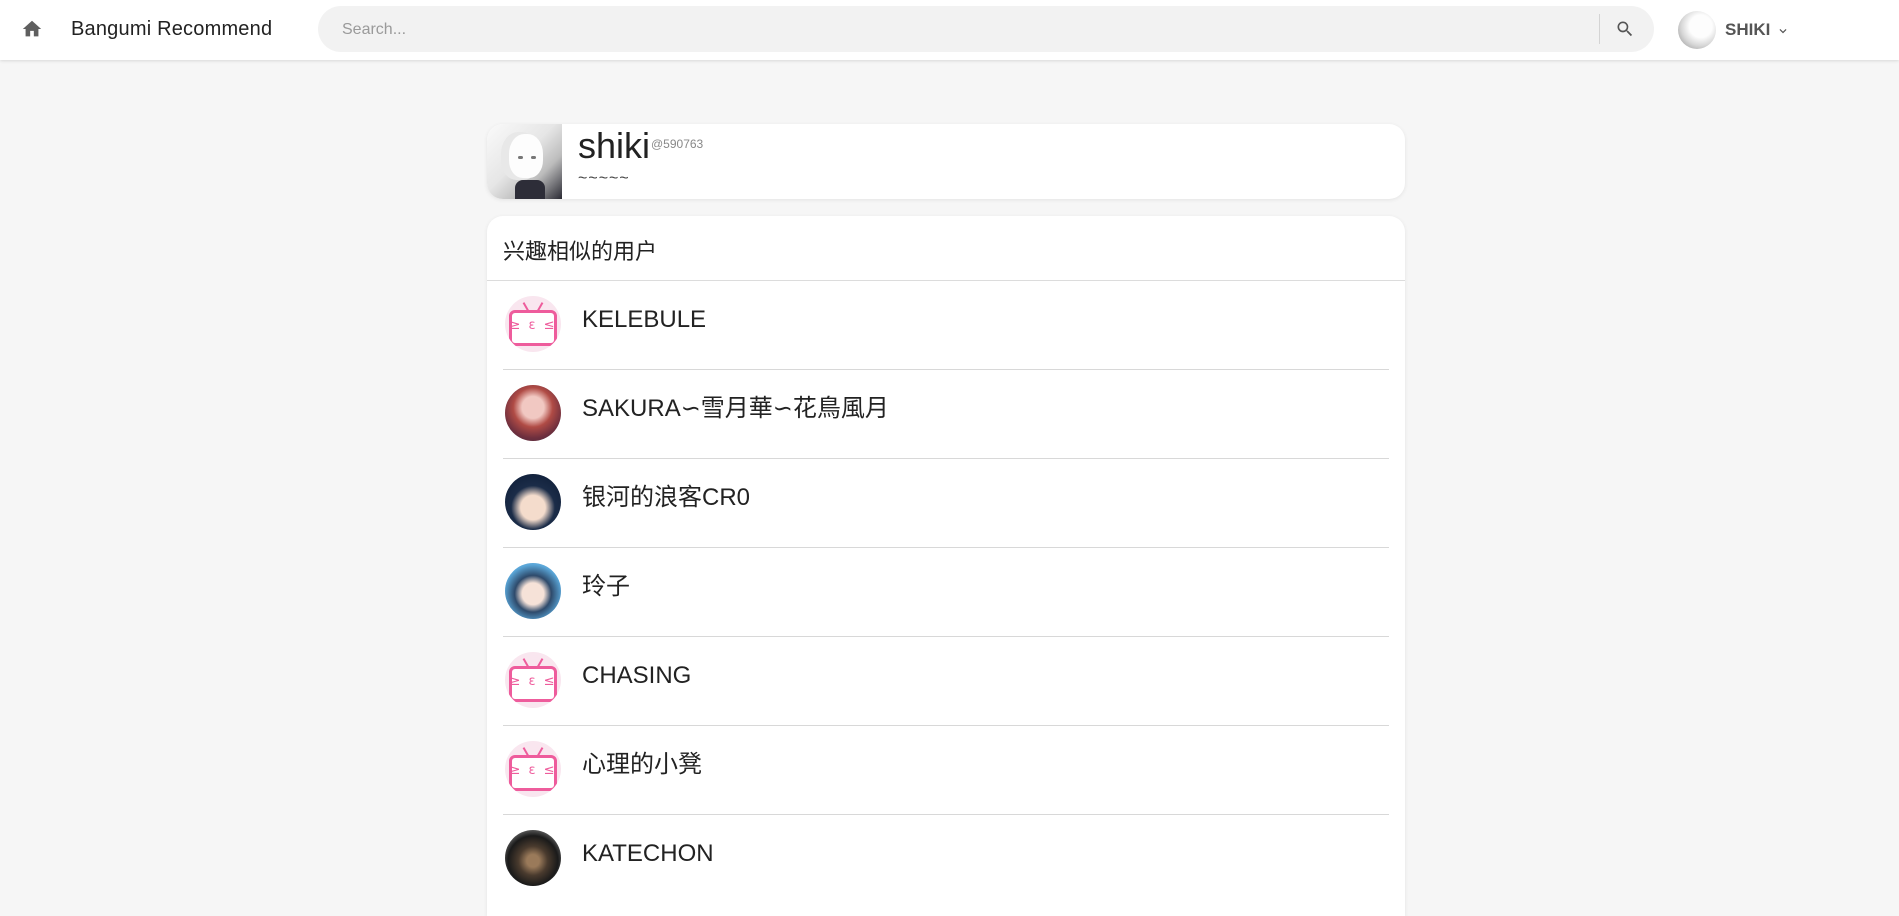  Describe the element at coordinates (524, 161) in the screenshot. I see `profile-avatar` at that location.